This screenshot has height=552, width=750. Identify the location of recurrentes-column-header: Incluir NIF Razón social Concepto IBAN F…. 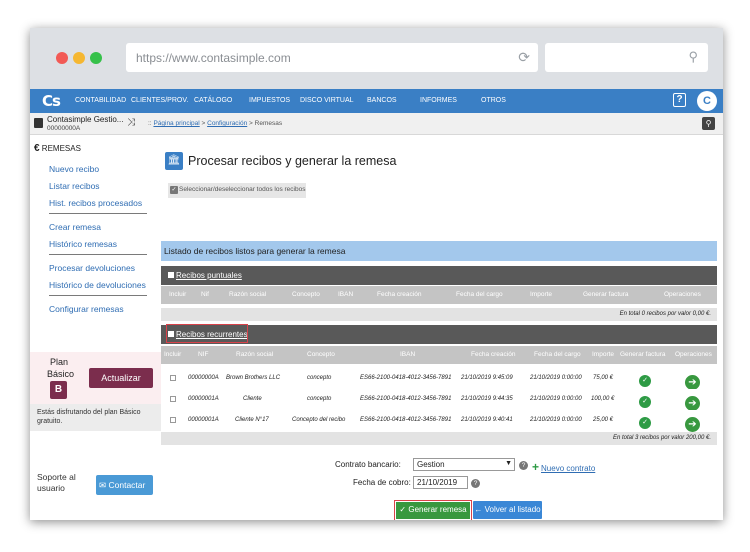
(439, 355).